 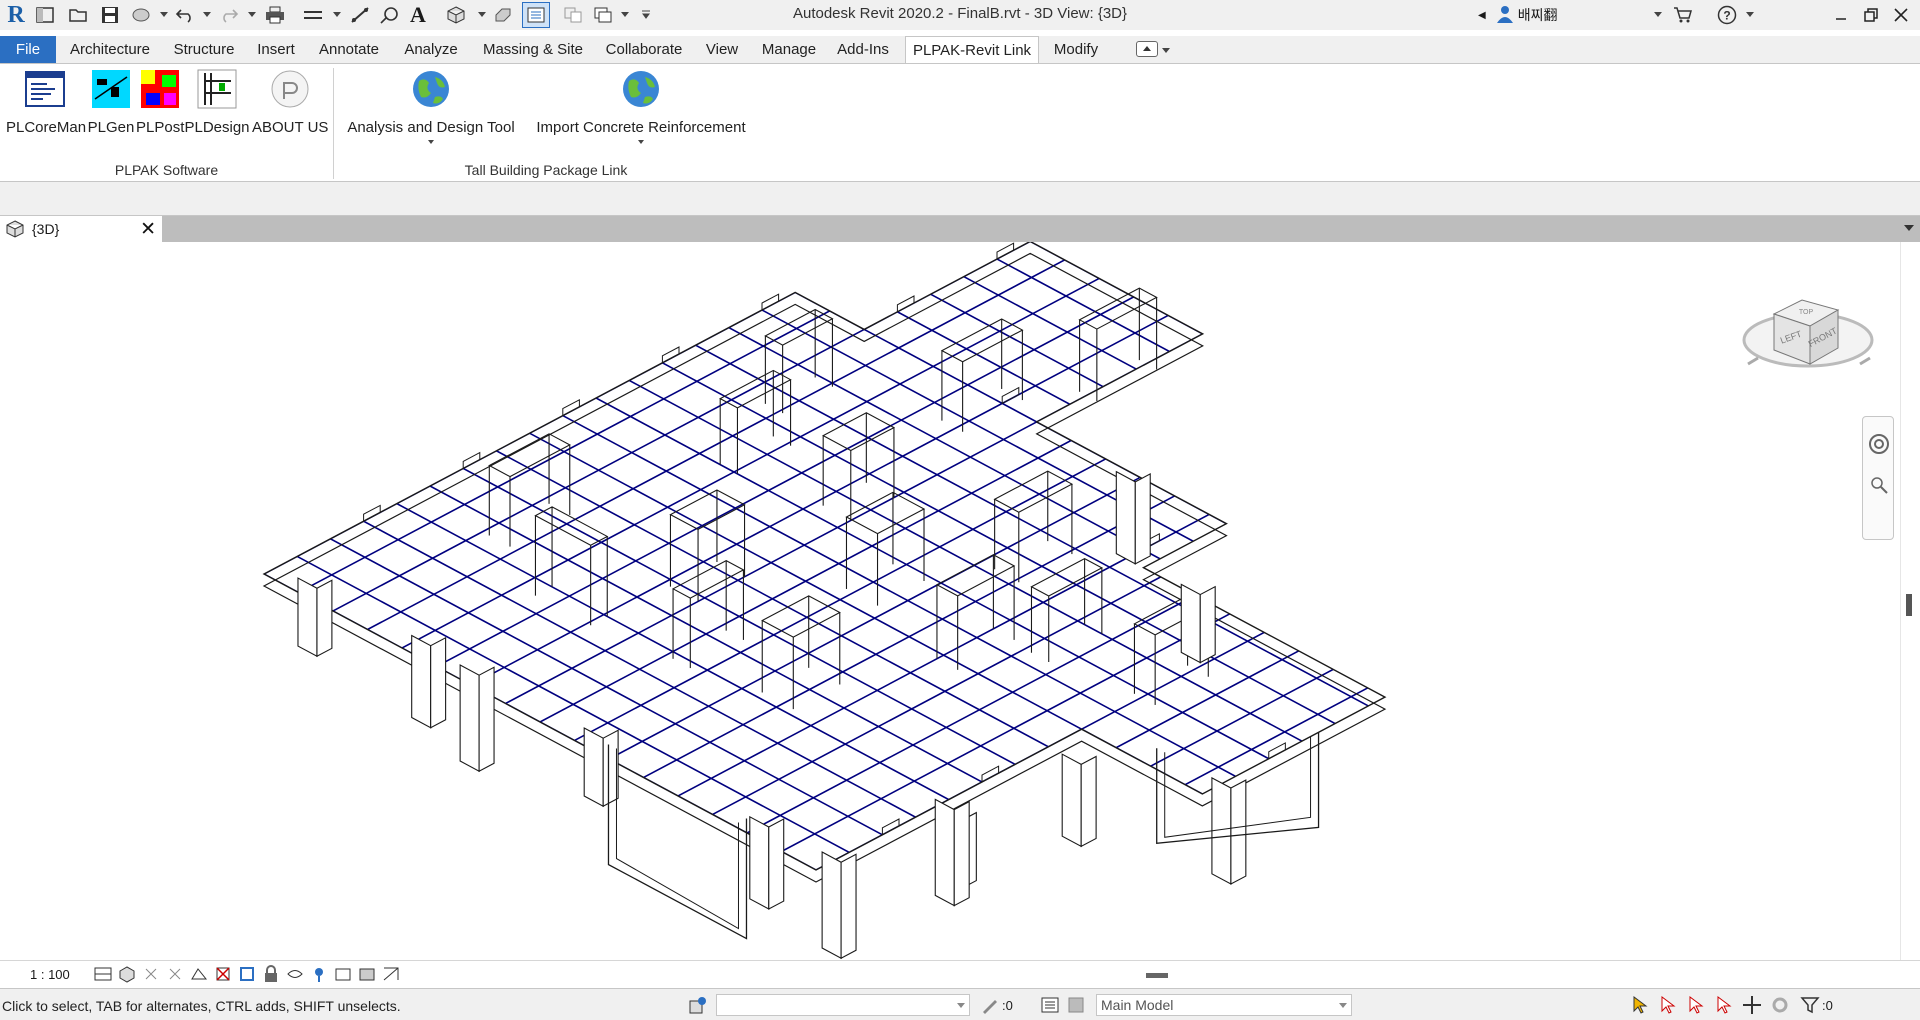 I want to click on main-model-icon, so click(x=1076, y=1005).